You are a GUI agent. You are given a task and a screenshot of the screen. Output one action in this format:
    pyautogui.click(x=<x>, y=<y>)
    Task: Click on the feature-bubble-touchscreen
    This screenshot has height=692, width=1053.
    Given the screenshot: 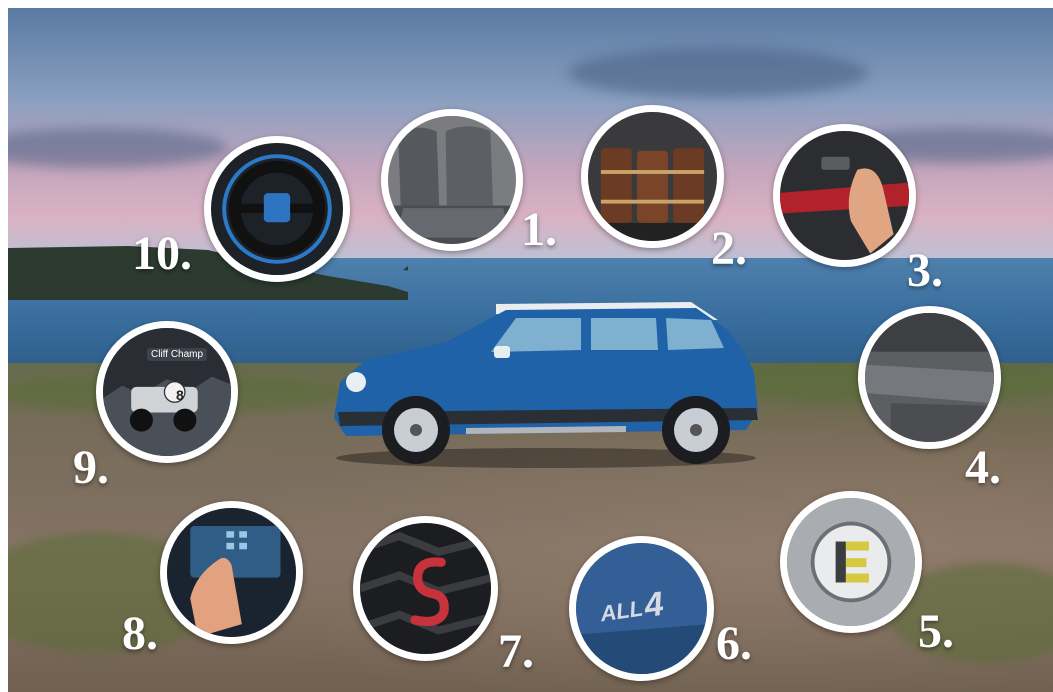 What is the action you would take?
    pyautogui.click(x=231, y=572)
    